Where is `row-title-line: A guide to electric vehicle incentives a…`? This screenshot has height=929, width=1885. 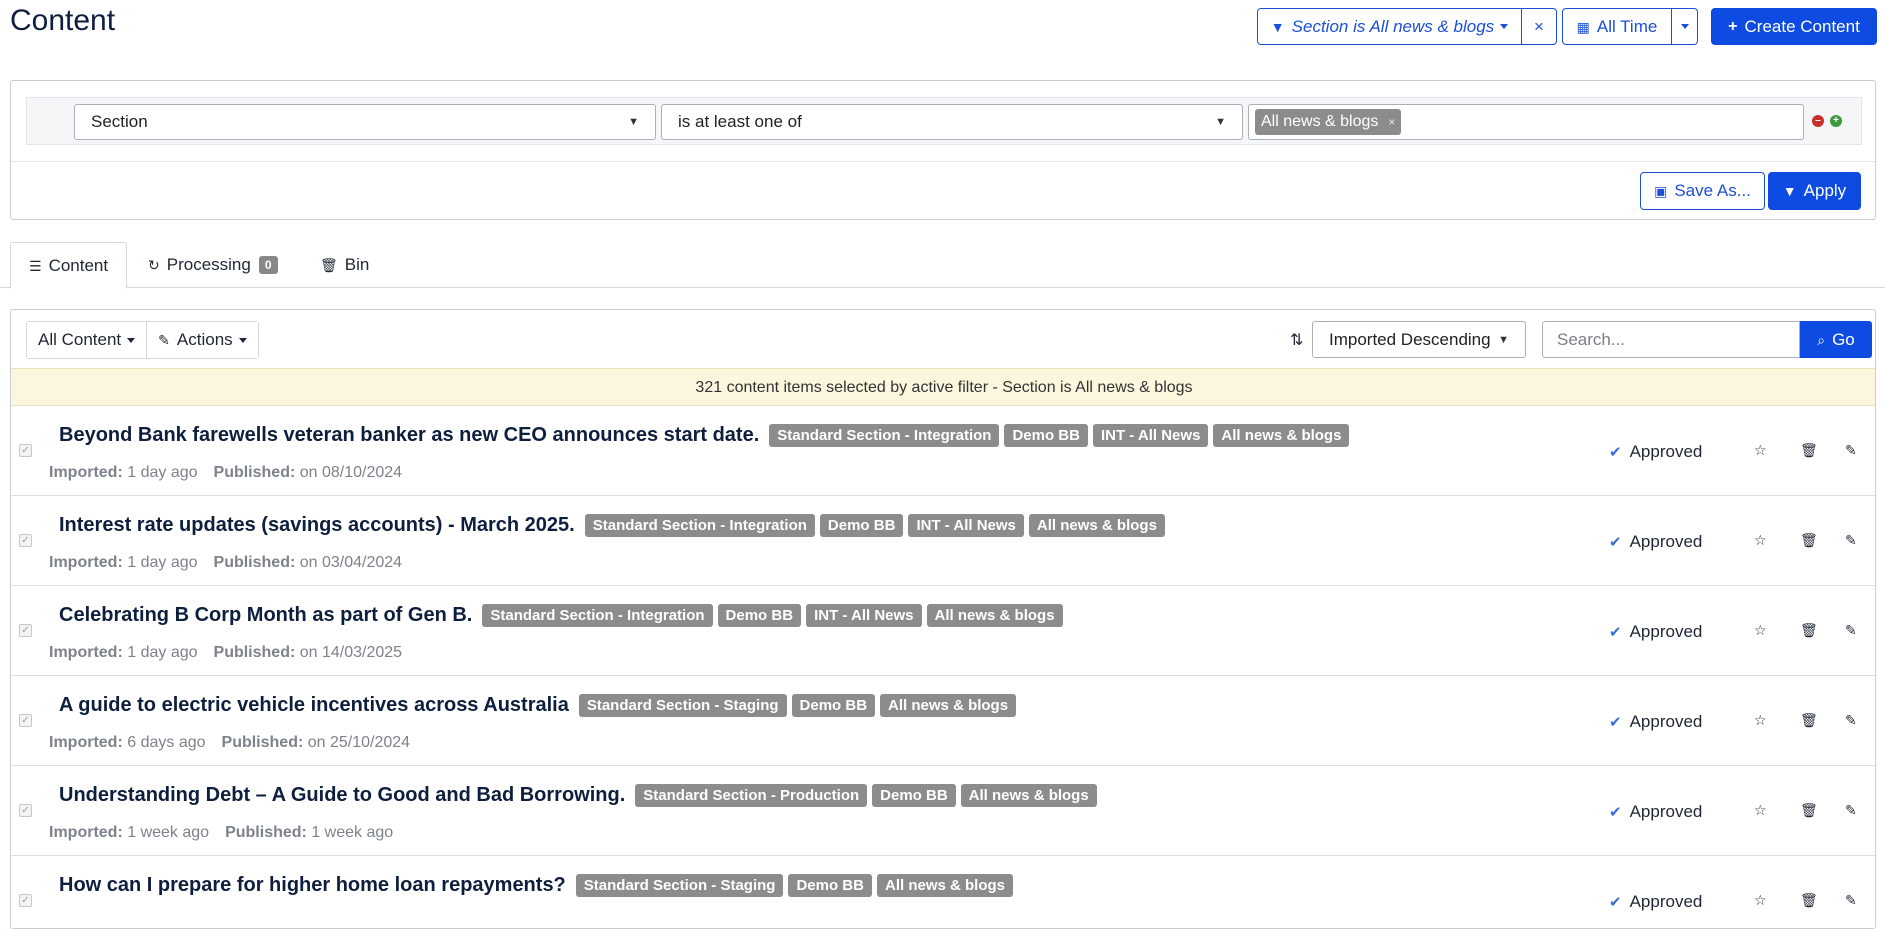 row-title-line: A guide to electric vehicle incentives a… is located at coordinates (540, 705).